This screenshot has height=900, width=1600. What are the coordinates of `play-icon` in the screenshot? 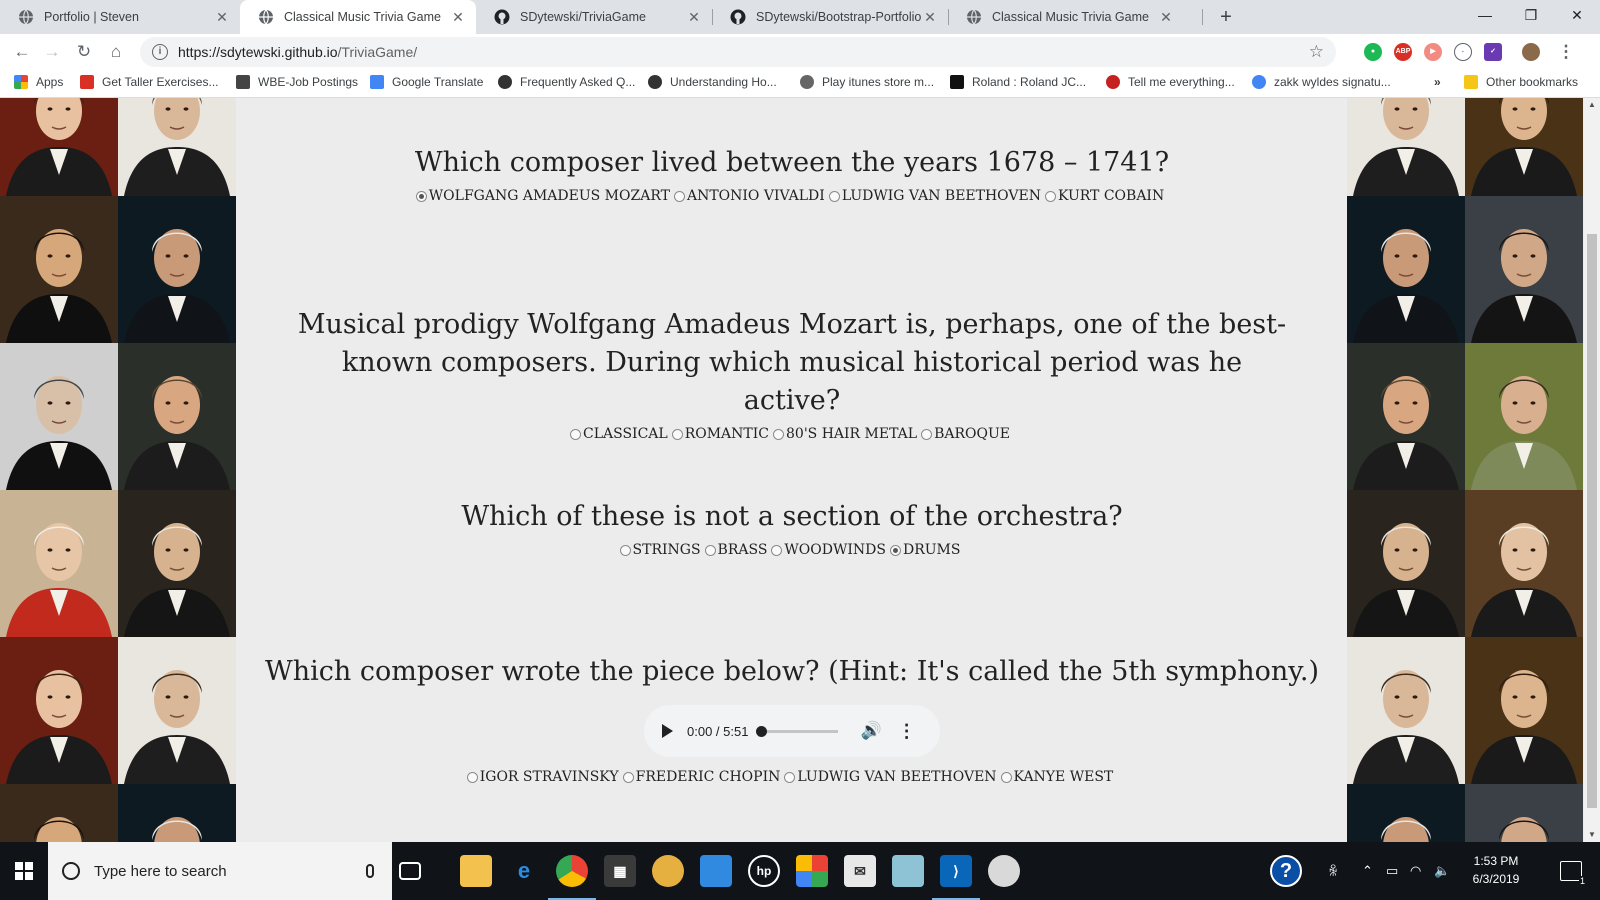 It's located at (667, 731).